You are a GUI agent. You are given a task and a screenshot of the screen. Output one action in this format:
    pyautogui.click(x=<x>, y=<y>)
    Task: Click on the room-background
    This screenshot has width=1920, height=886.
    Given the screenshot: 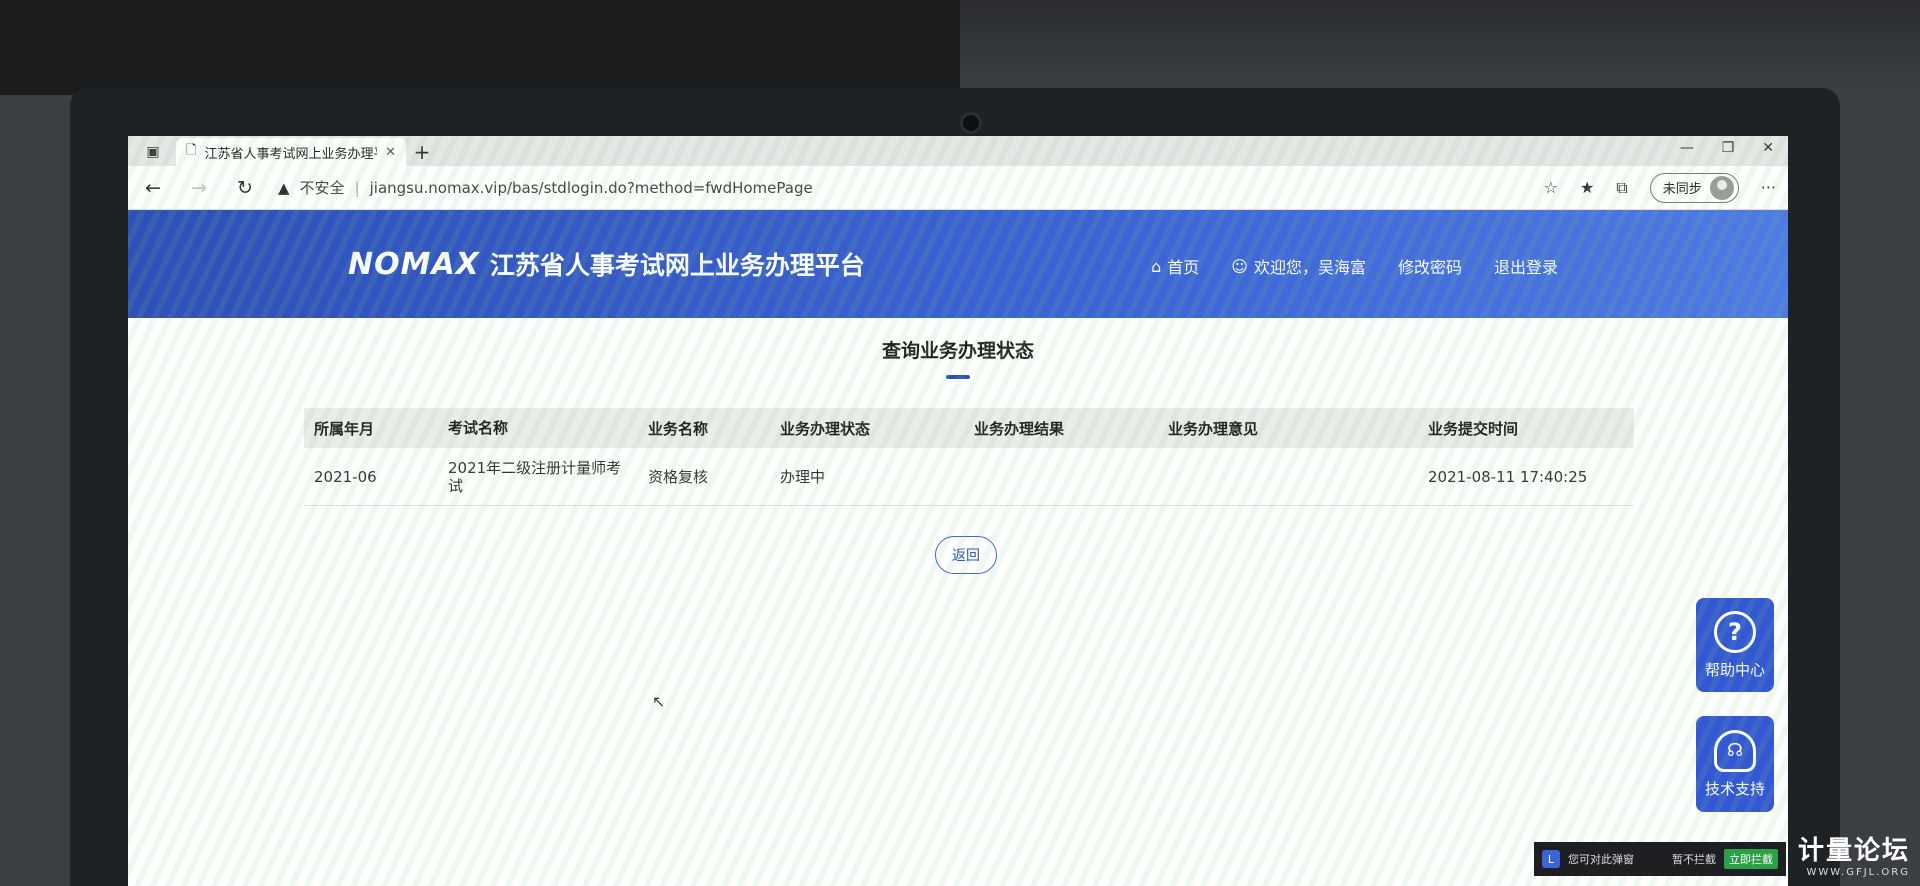 What is the action you would take?
    pyautogui.click(x=960, y=47)
    